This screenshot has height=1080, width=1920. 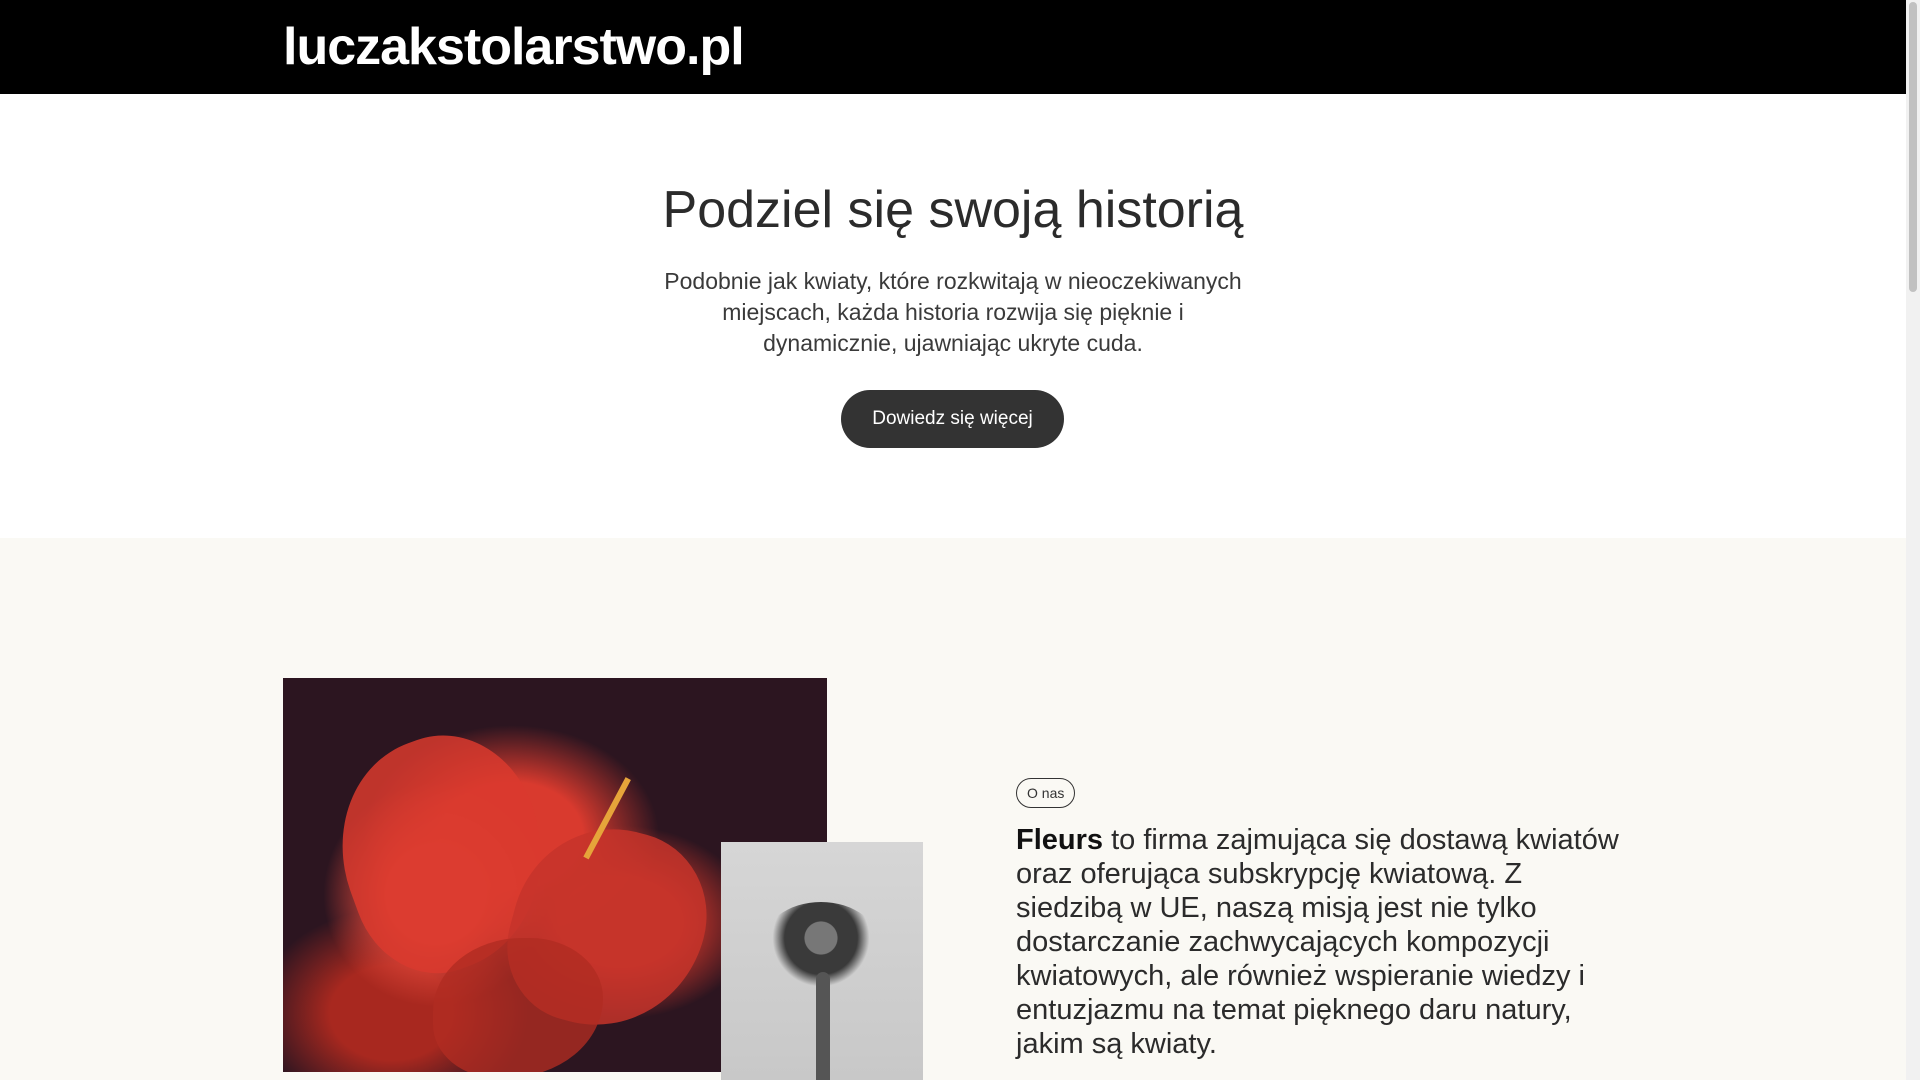 I want to click on site-header: luczakstolarstwo.pl, so click(x=953, y=47).